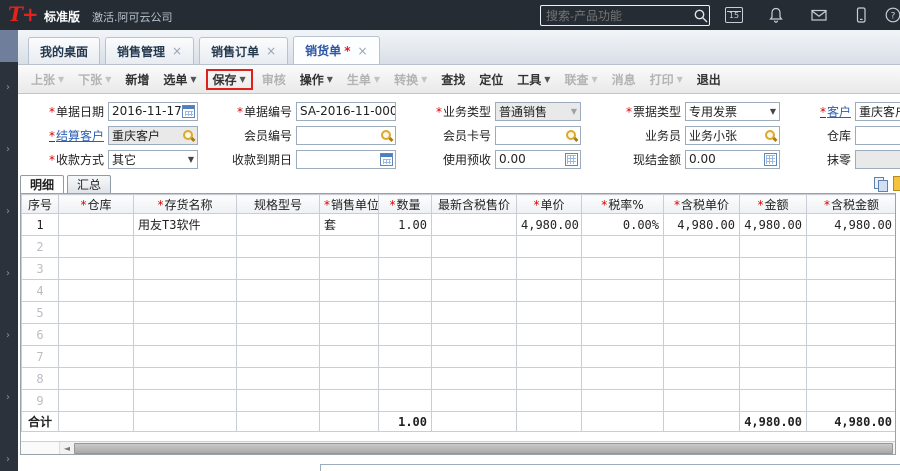 Image resolution: width=900 pixels, height=471 pixels. Describe the element at coordinates (701, 224) in the screenshot. I see `cell-price-with-tax: 4,980.00` at that location.